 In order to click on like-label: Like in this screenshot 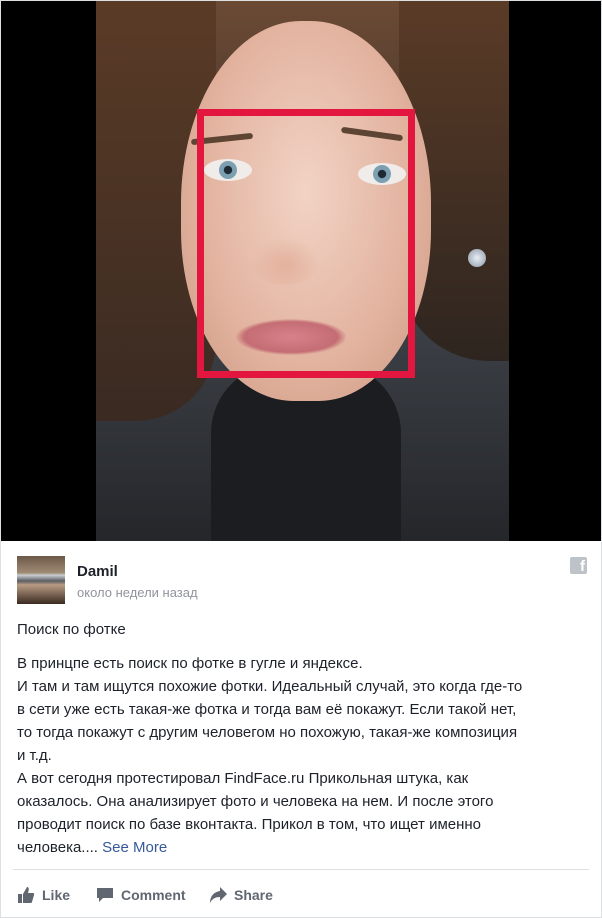, I will do `click(56, 895)`.